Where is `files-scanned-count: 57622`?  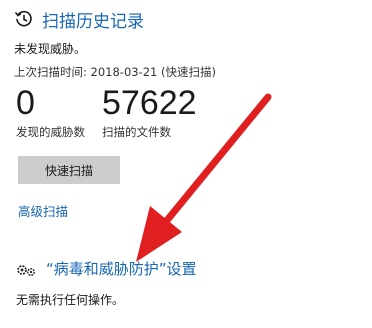 files-scanned-count: 57622 is located at coordinates (149, 103).